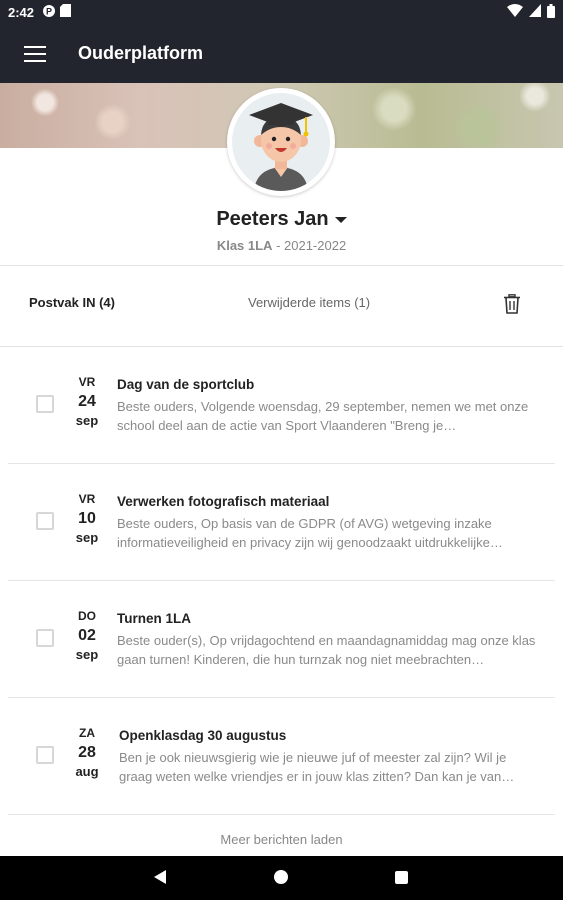 Image resolution: width=563 pixels, height=900 pixels. What do you see at coordinates (66, 12) in the screenshot?
I see `sd-card-icon` at bounding box center [66, 12].